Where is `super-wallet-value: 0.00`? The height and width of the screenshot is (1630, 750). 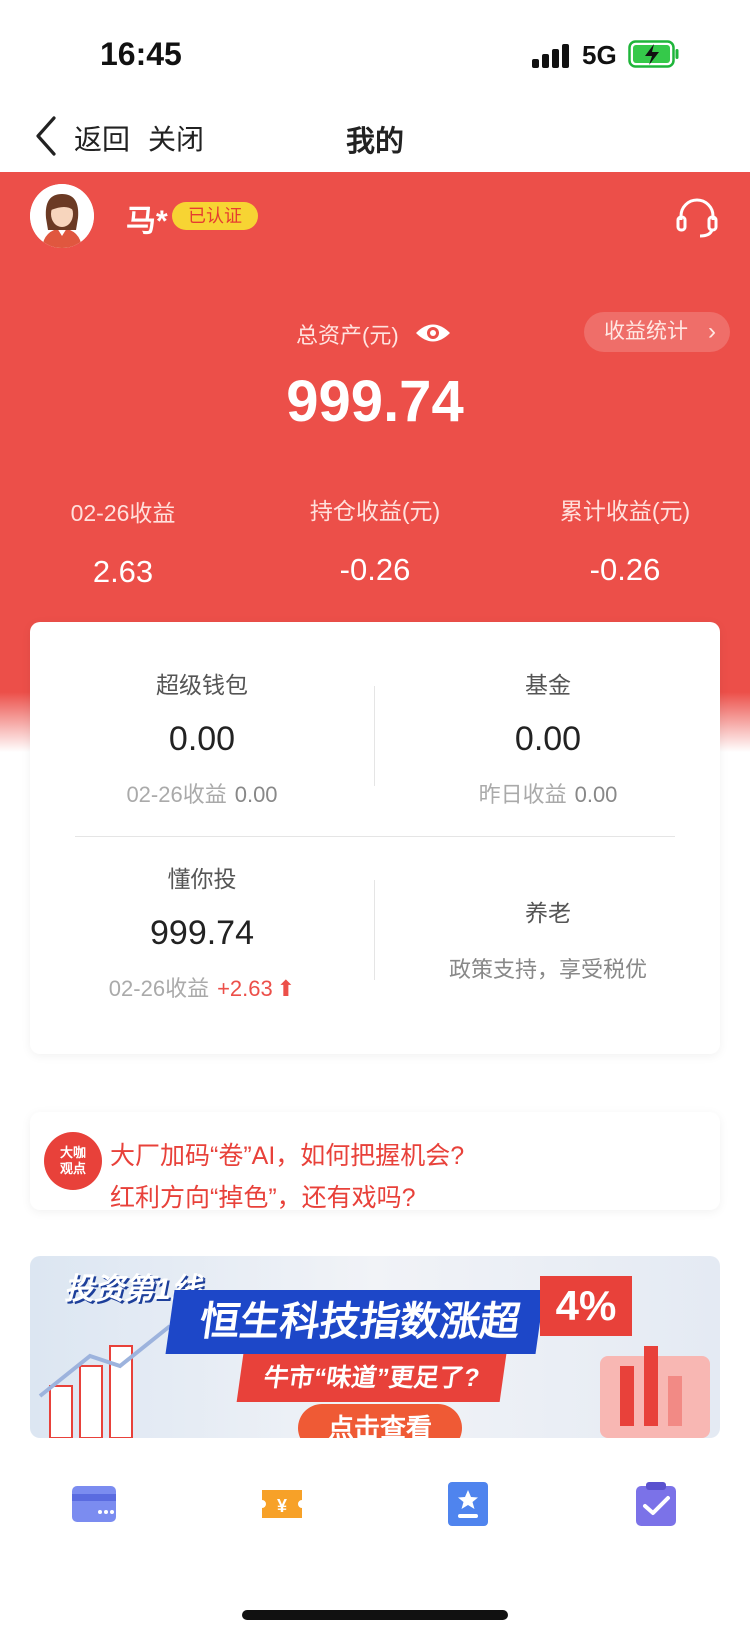
super-wallet-value: 0.00 is located at coordinates (202, 739).